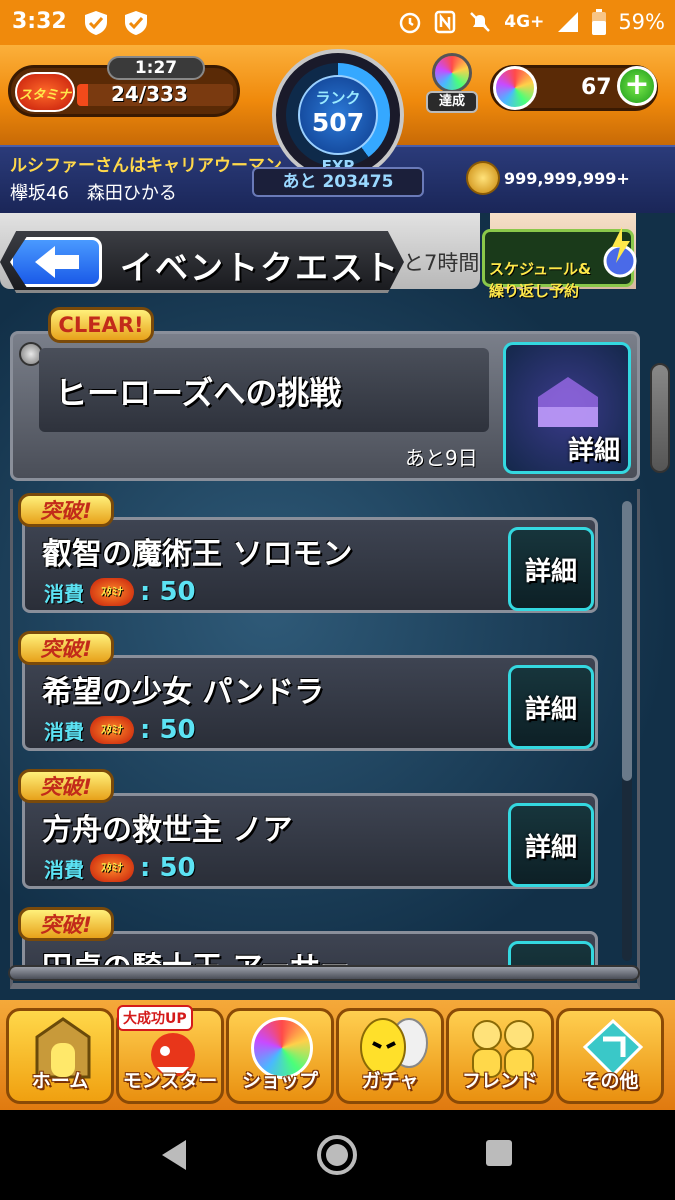 This screenshot has height=1200, width=675. I want to click on back-arrow-icon, so click(57, 262).